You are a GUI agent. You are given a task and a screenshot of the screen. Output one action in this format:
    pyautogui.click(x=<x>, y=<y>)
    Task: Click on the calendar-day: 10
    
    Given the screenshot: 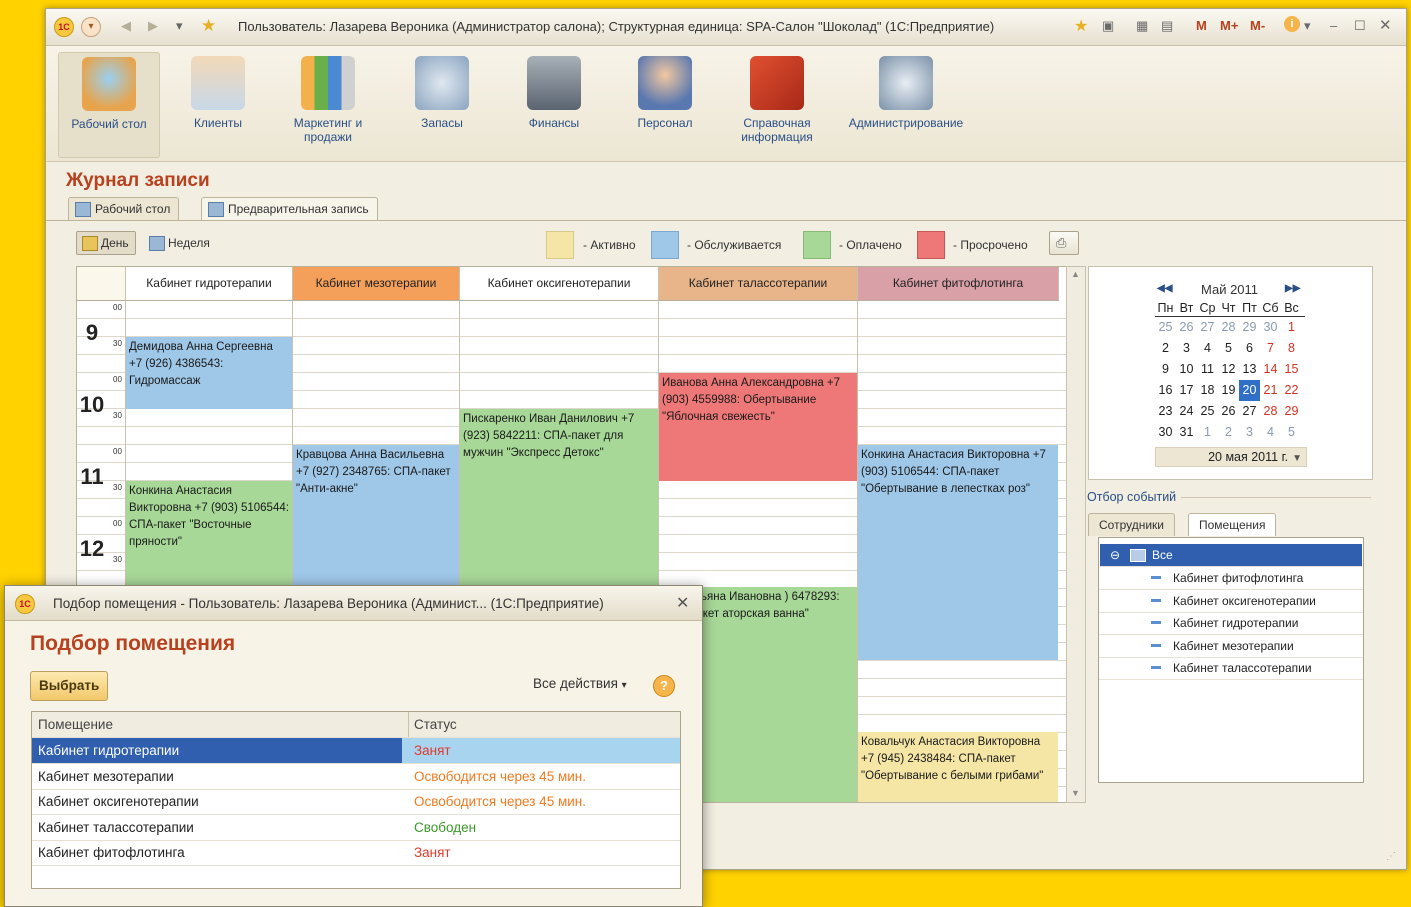 What is the action you would take?
    pyautogui.click(x=1186, y=369)
    